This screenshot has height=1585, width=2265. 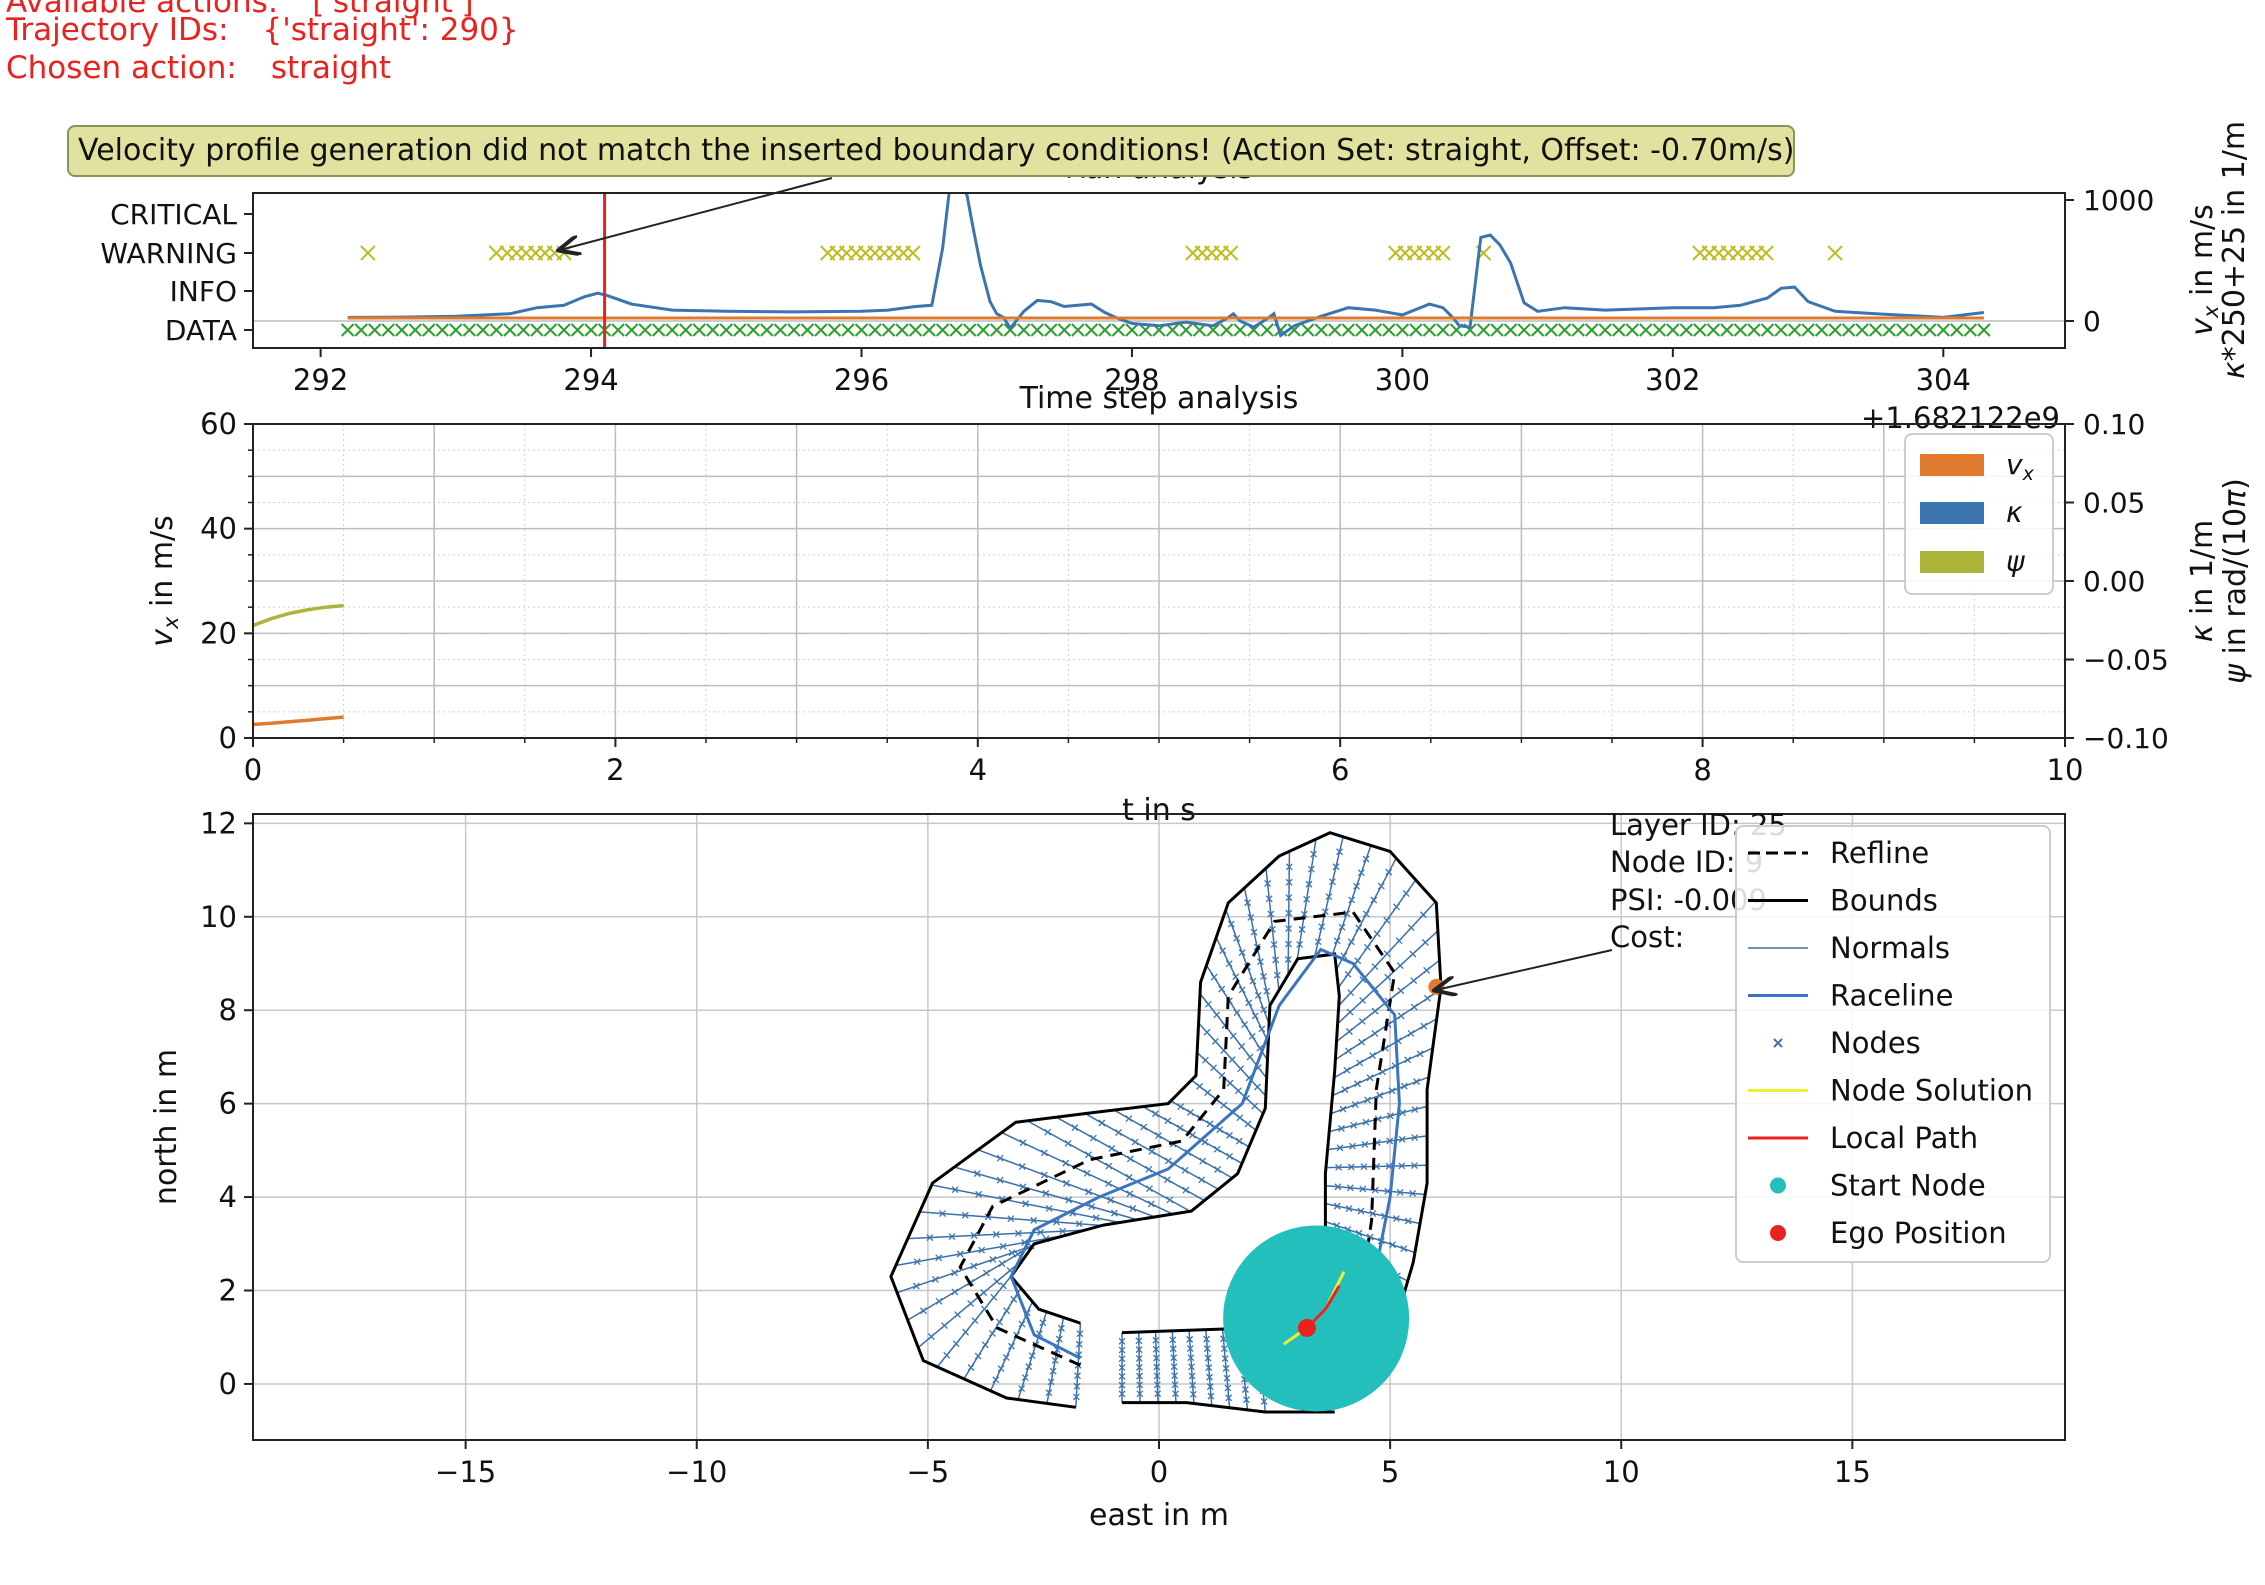 What do you see at coordinates (218, 424) in the screenshot?
I see `time-step-ytick-label: 60` at bounding box center [218, 424].